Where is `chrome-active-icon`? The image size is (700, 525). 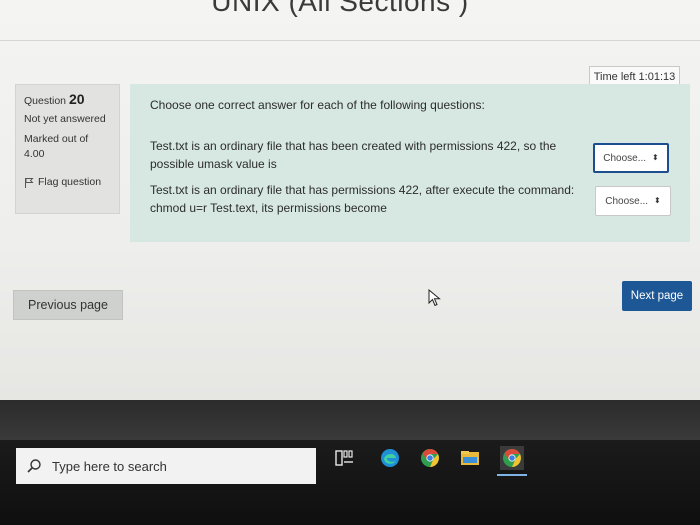
chrome-active-icon is located at coordinates (512, 458).